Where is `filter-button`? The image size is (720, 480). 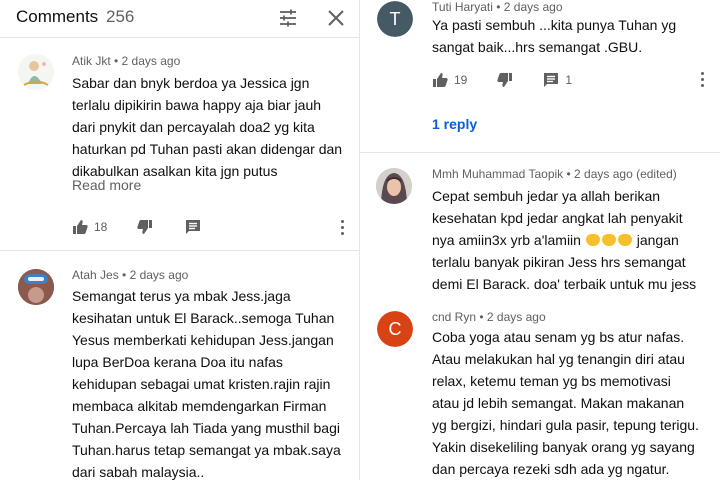
filter-button is located at coordinates (288, 18).